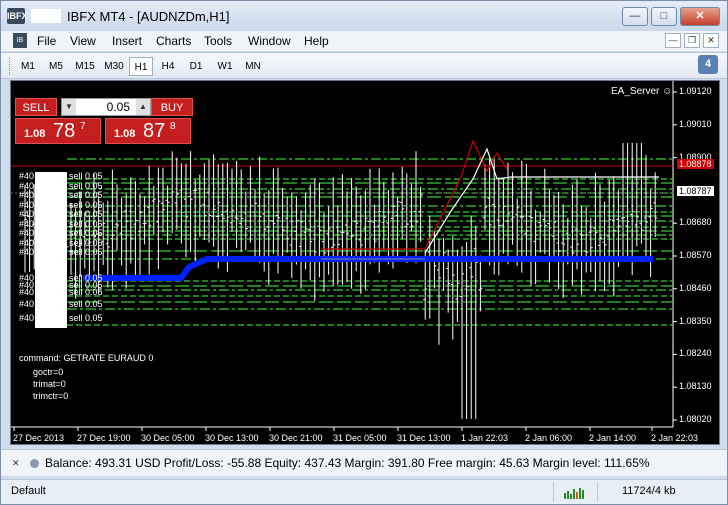  What do you see at coordinates (695, 353) in the screenshot?
I see `price-tick-label: 1.08240` at bounding box center [695, 353].